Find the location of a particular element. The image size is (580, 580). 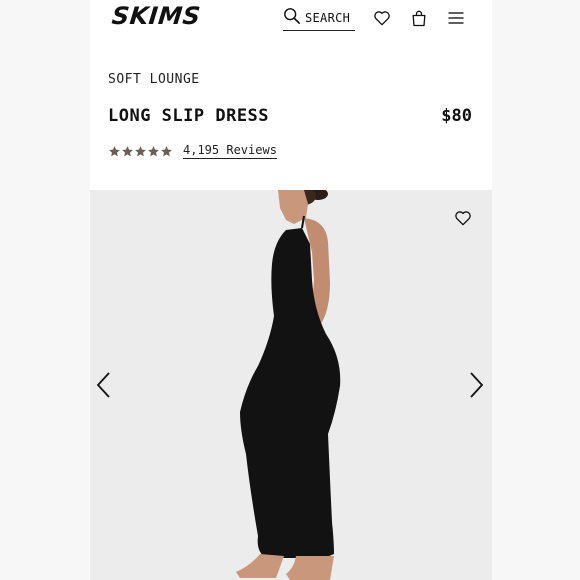

search-label: SEARCH is located at coordinates (328, 18).